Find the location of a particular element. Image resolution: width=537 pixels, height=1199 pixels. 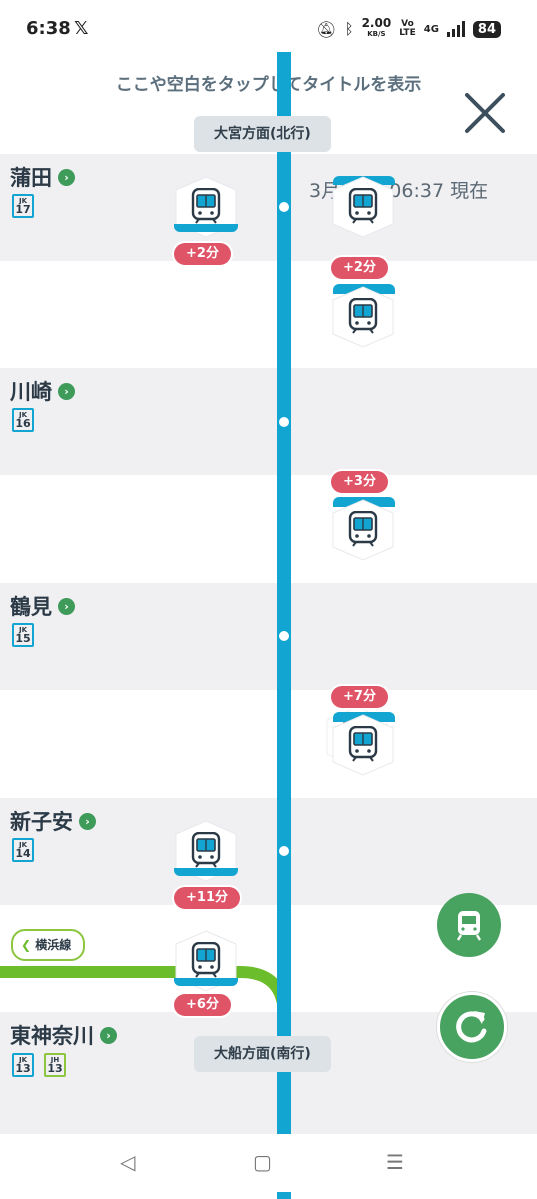

delay-badge: +6分 is located at coordinates (202, 1005).